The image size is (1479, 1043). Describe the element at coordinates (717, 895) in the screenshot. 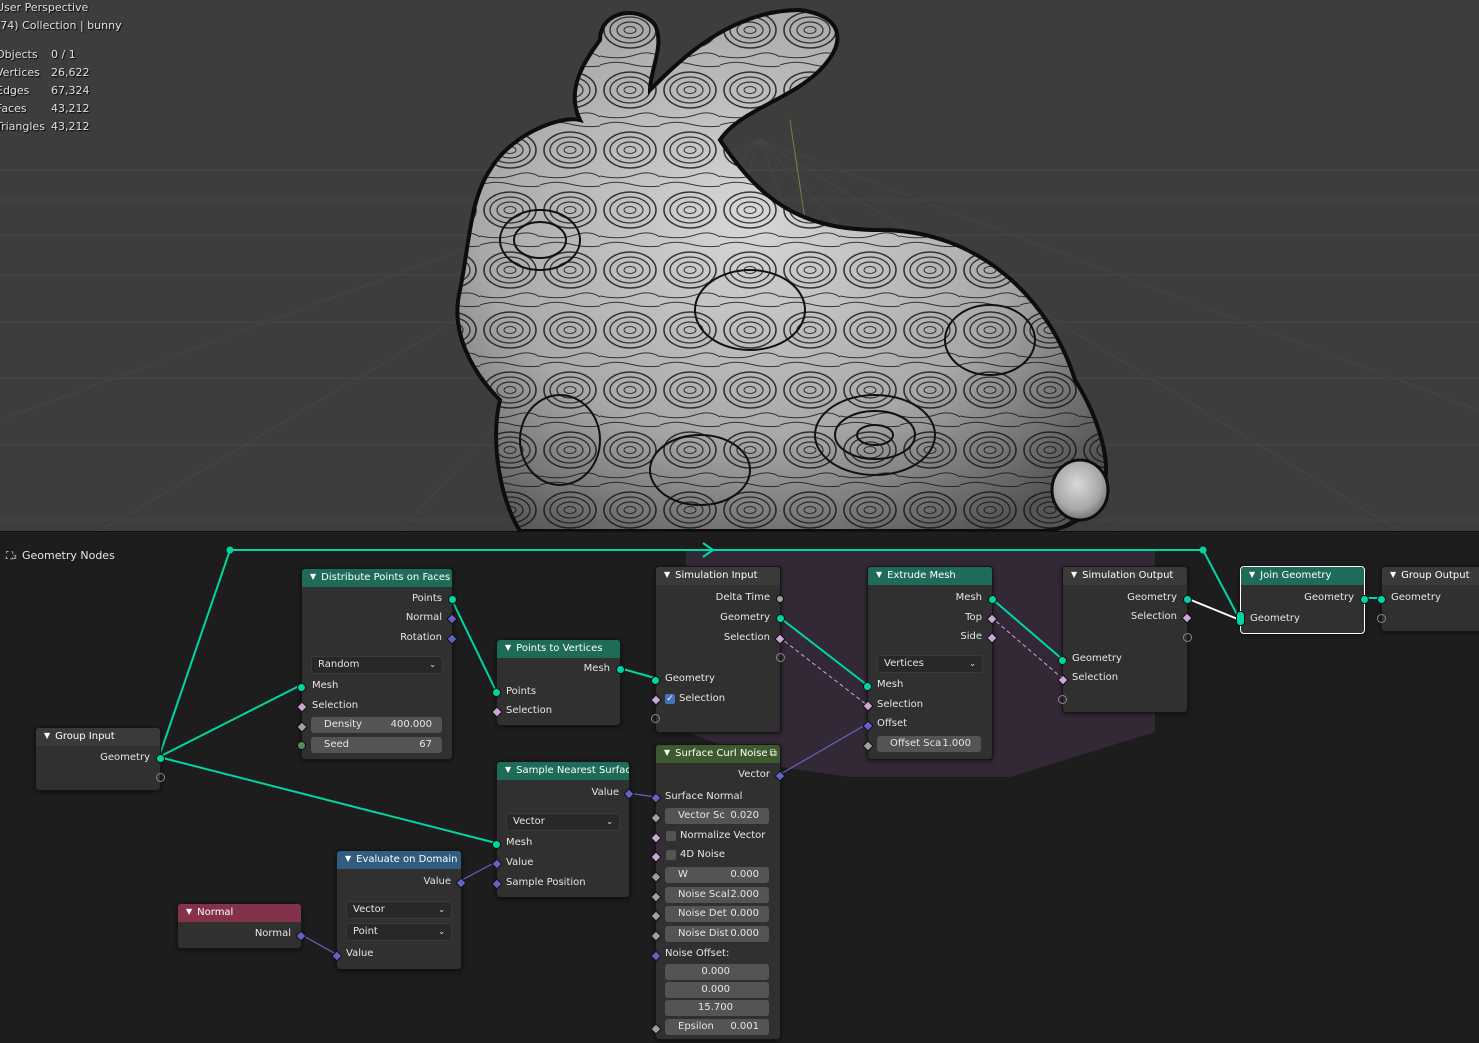

I see `noise-scale-field: Noise Scal 2.000` at that location.